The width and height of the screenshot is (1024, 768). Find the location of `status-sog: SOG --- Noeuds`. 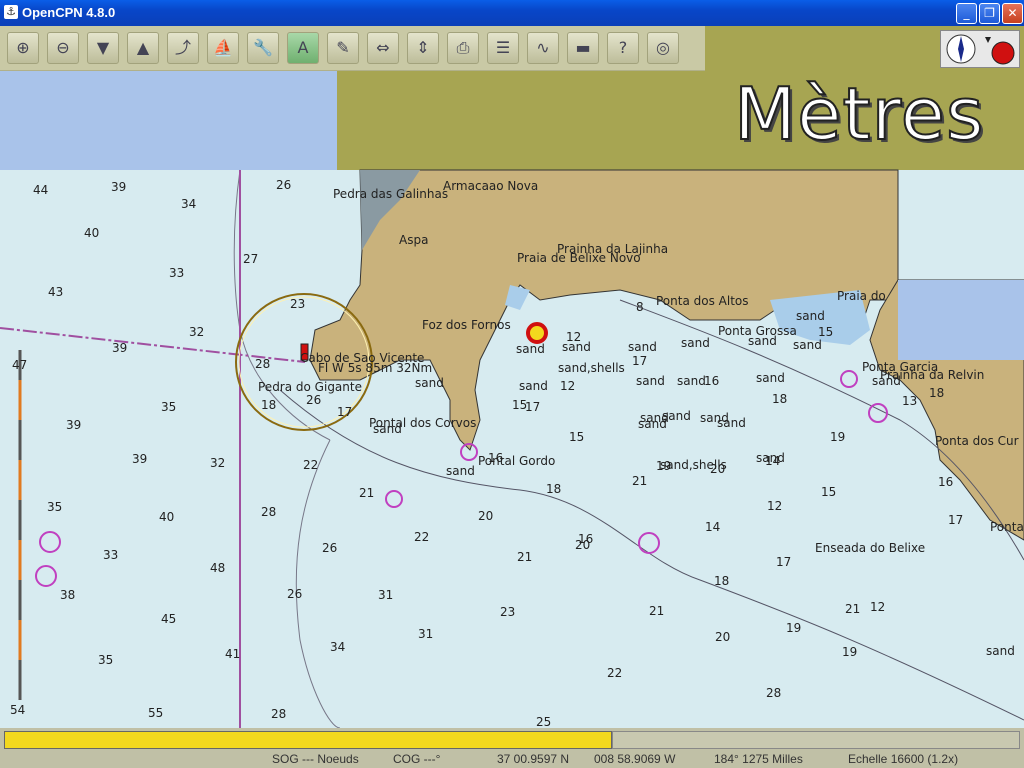

status-sog: SOG --- Noeuds is located at coordinates (315, 759).